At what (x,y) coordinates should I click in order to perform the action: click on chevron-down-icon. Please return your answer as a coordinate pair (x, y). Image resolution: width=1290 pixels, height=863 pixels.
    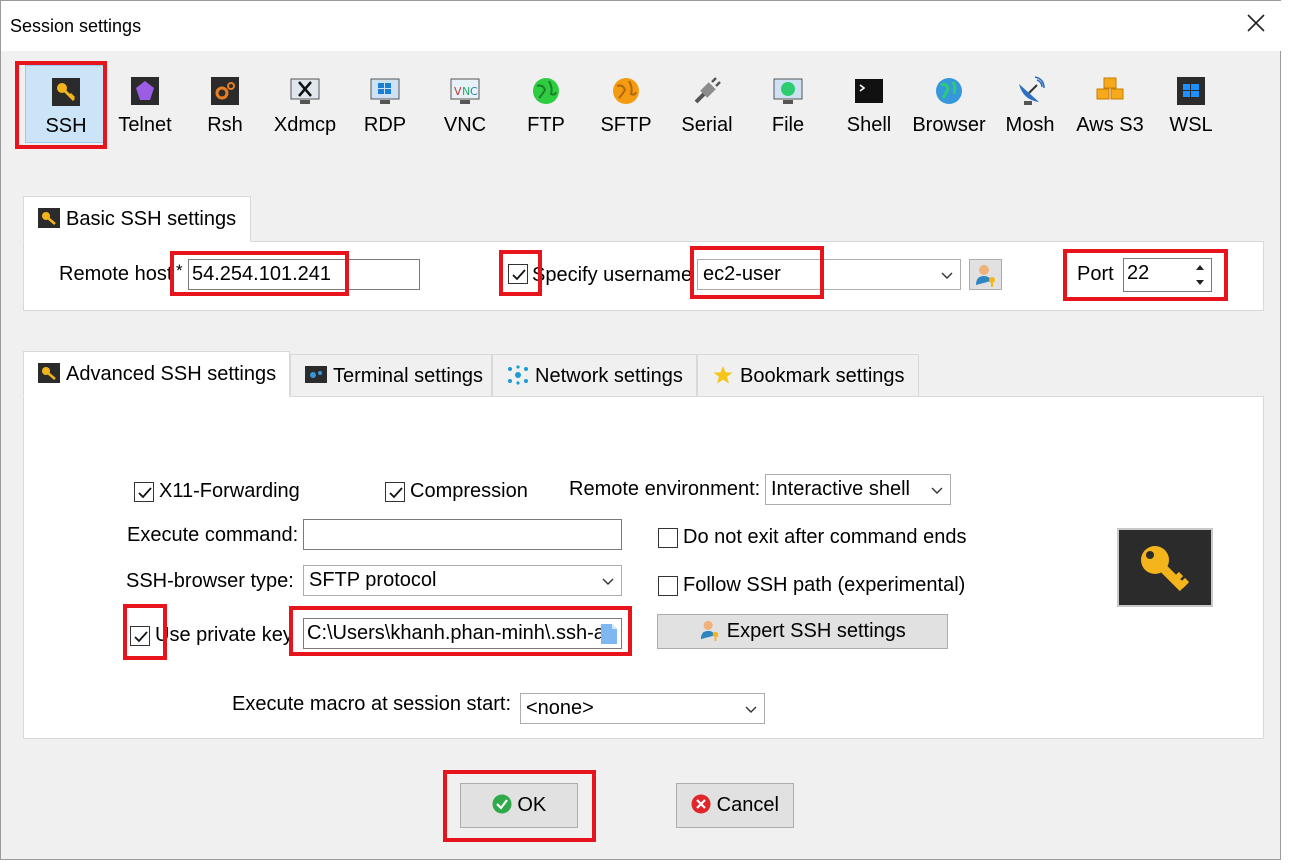
    Looking at the image, I should click on (751, 708).